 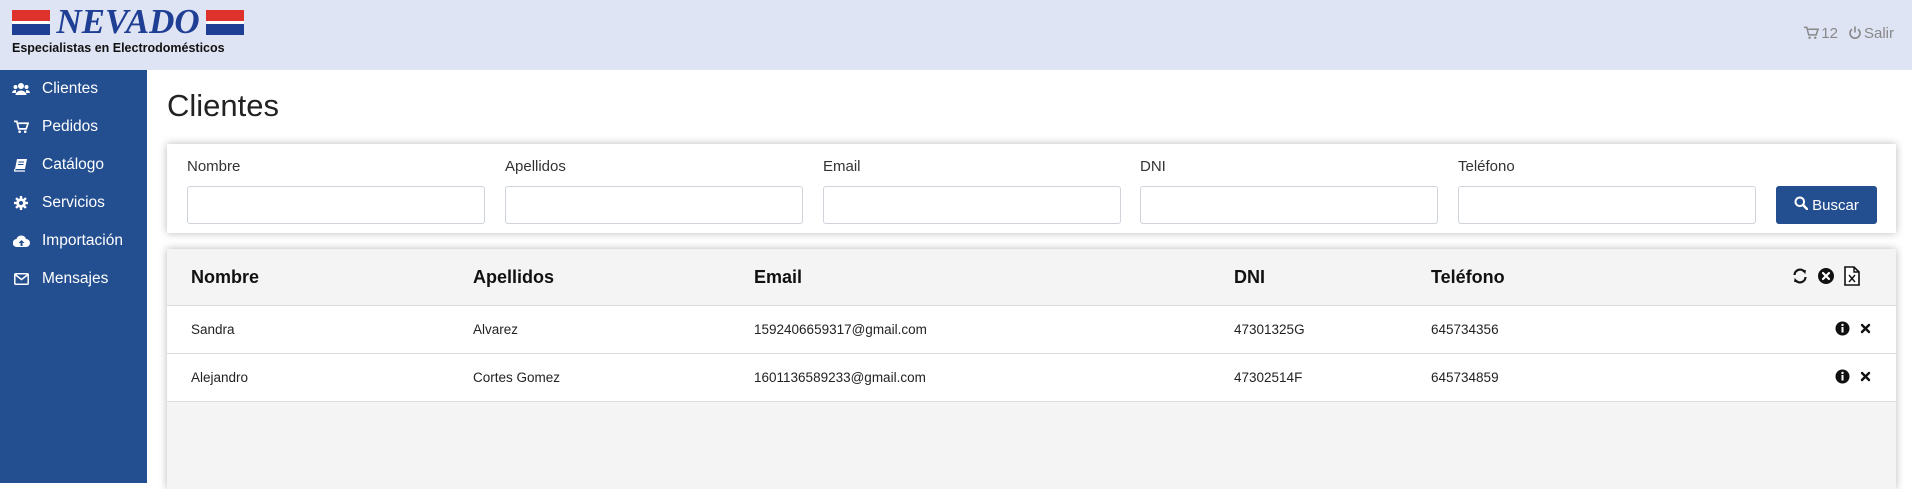 I want to click on cell-telefono: 645734356, so click(x=1465, y=329).